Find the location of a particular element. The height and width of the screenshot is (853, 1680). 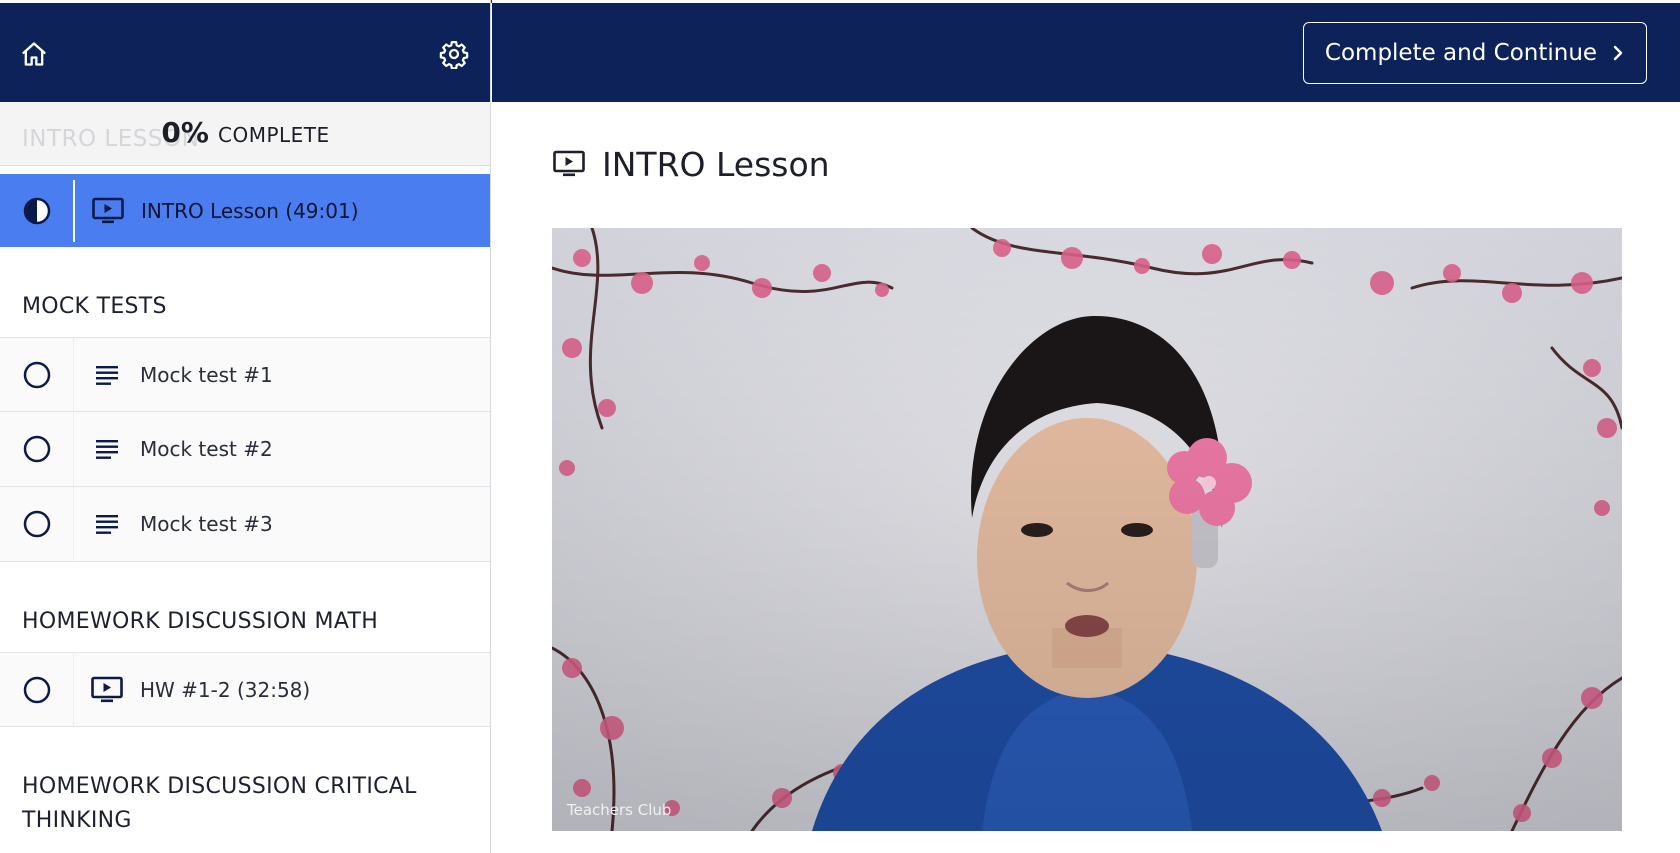

settings-button is located at coordinates (454, 54).